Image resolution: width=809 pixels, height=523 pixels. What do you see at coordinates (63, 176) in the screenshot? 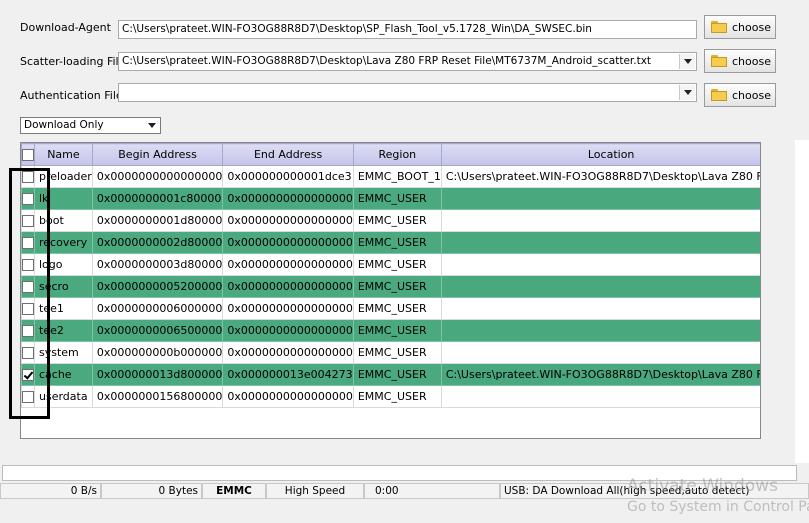
I see `partition-name-cell: preloader` at bounding box center [63, 176].